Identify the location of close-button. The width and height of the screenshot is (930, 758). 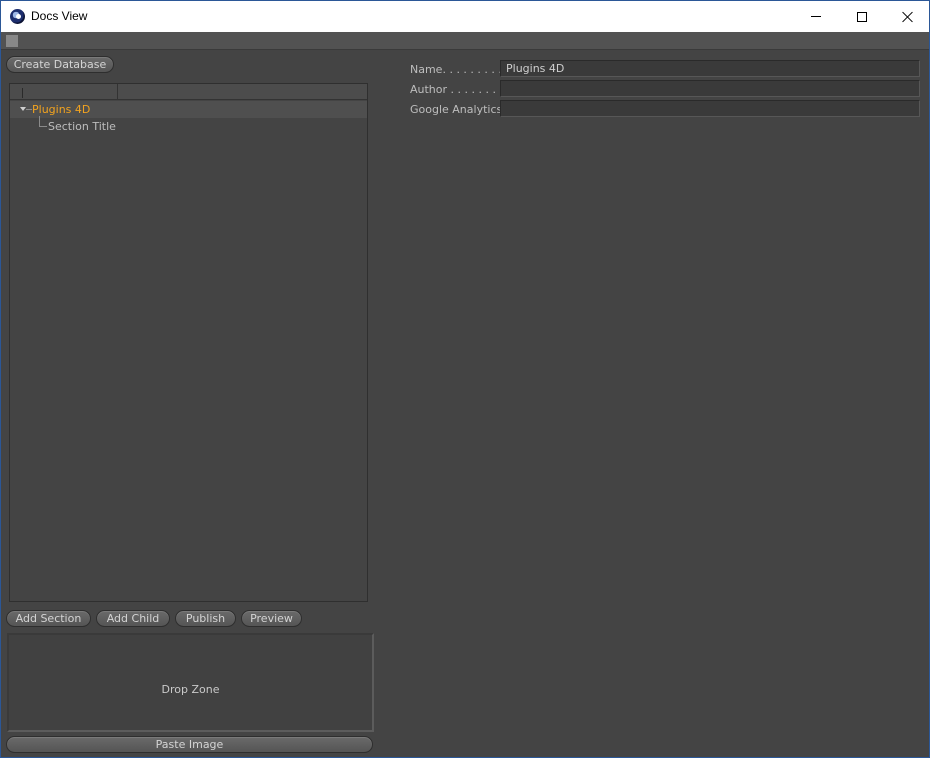
(907, 16).